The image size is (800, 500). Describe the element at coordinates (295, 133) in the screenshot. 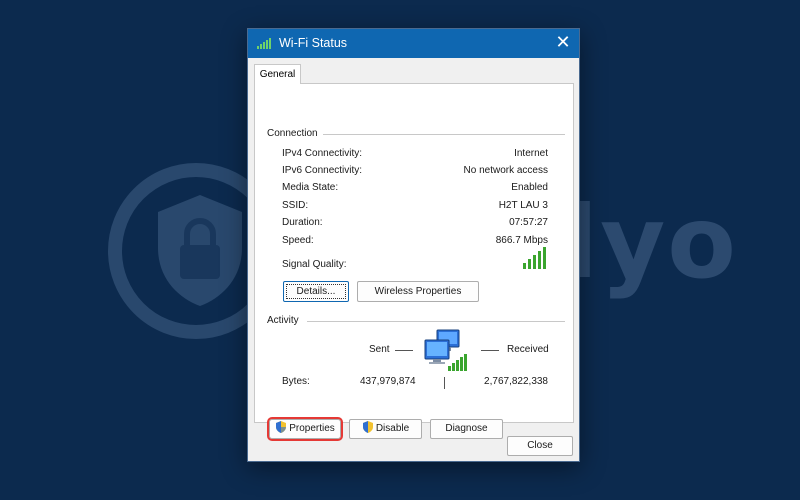

I see `connection-heading: Connection` at that location.